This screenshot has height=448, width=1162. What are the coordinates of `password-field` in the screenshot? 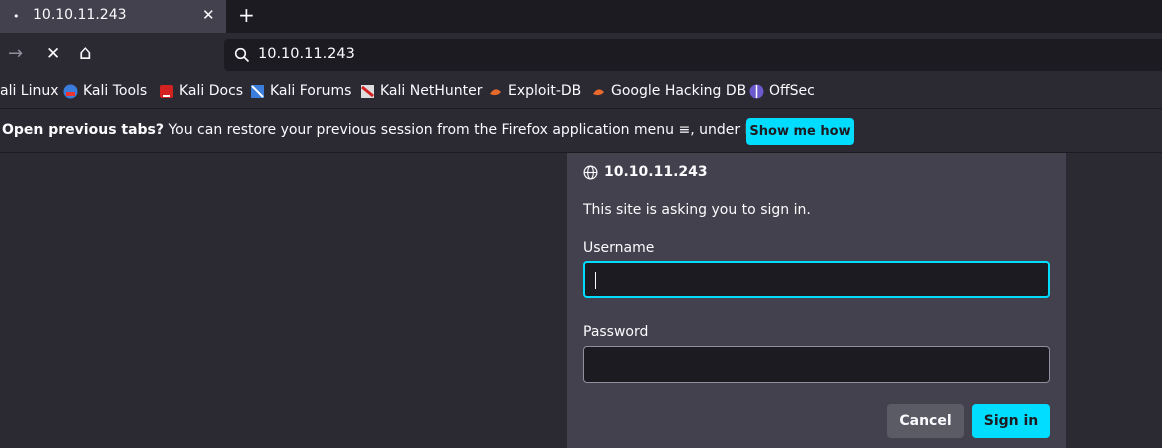 It's located at (816, 364).